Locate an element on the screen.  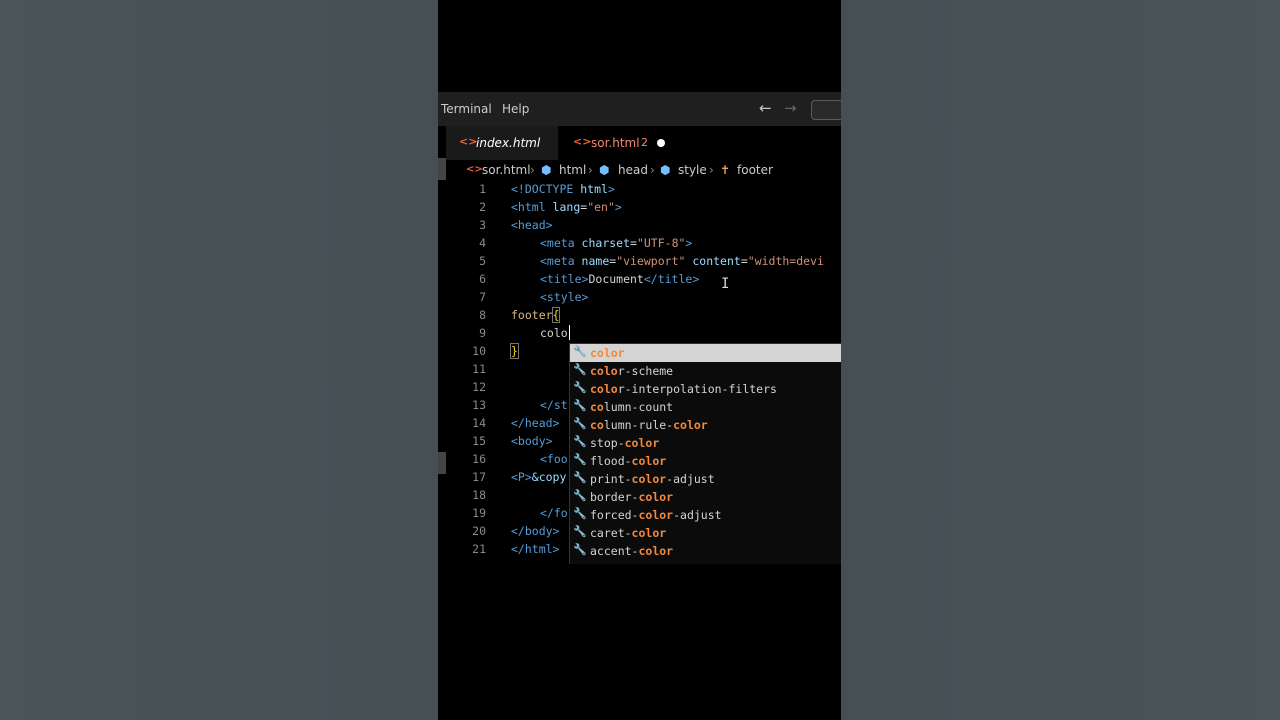
line-number: 8 is located at coordinates (482, 315).